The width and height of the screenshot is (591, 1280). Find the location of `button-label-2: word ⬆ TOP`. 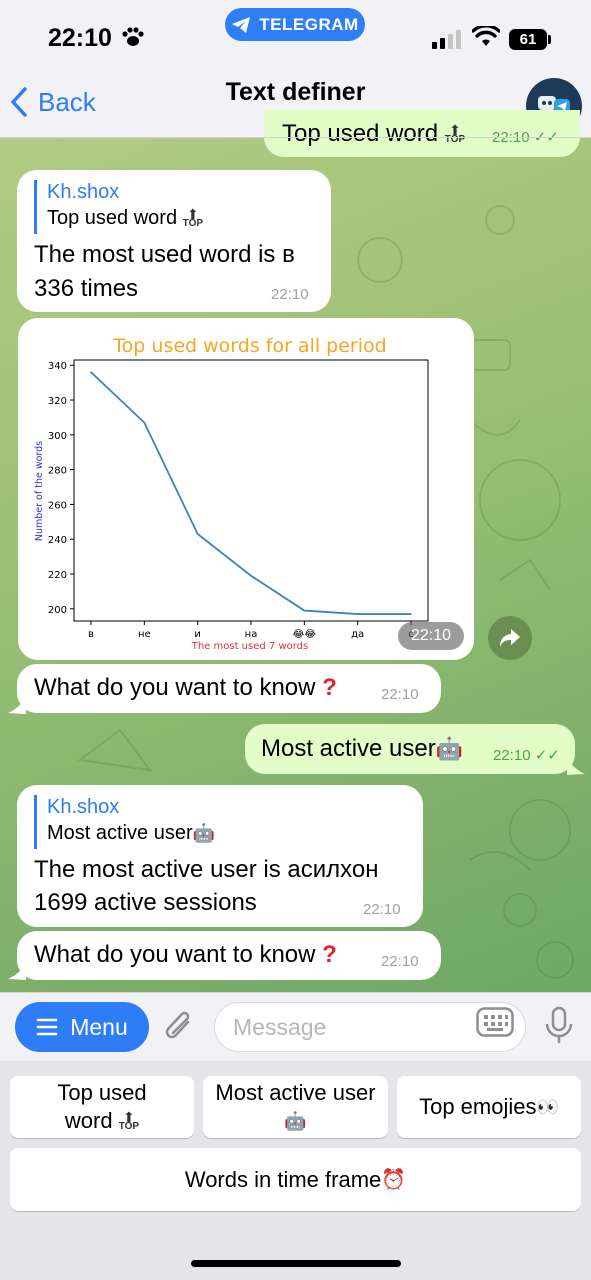

button-label-2: word ⬆ TOP is located at coordinates (102, 1120).